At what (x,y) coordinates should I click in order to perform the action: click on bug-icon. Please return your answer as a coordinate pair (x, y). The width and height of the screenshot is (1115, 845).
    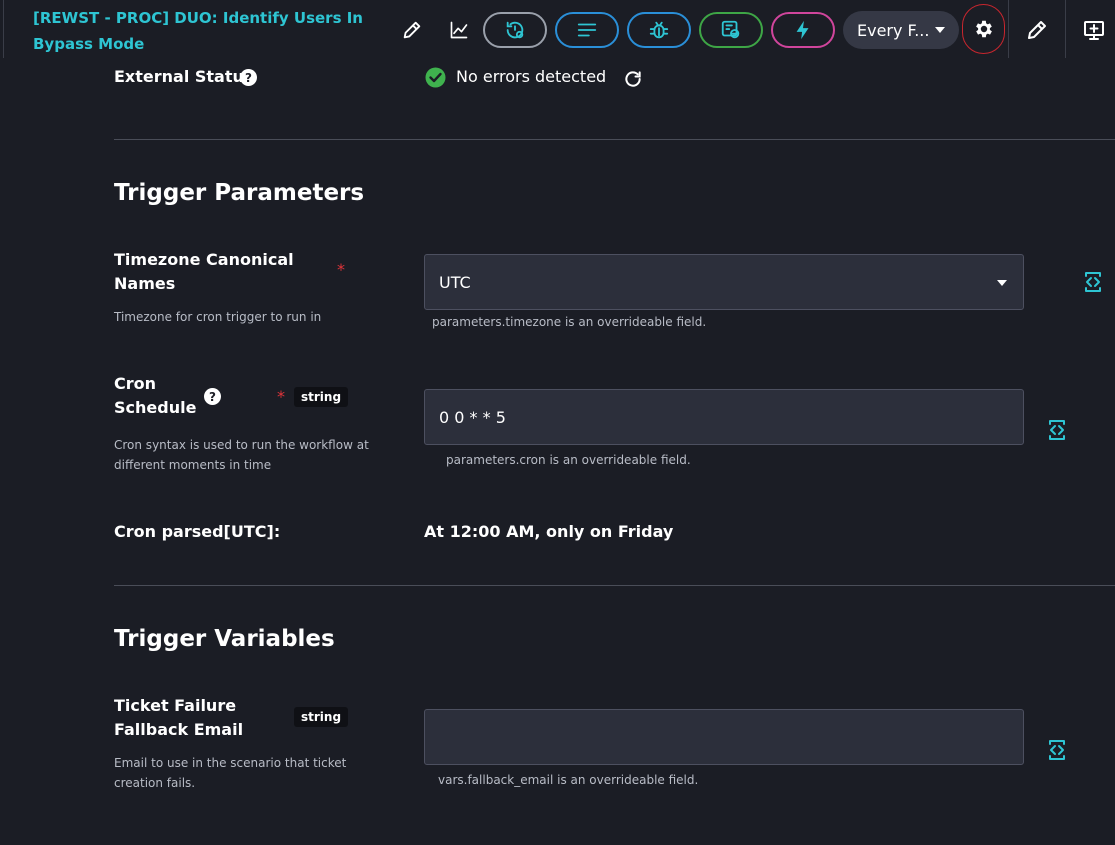
    Looking at the image, I should click on (659, 30).